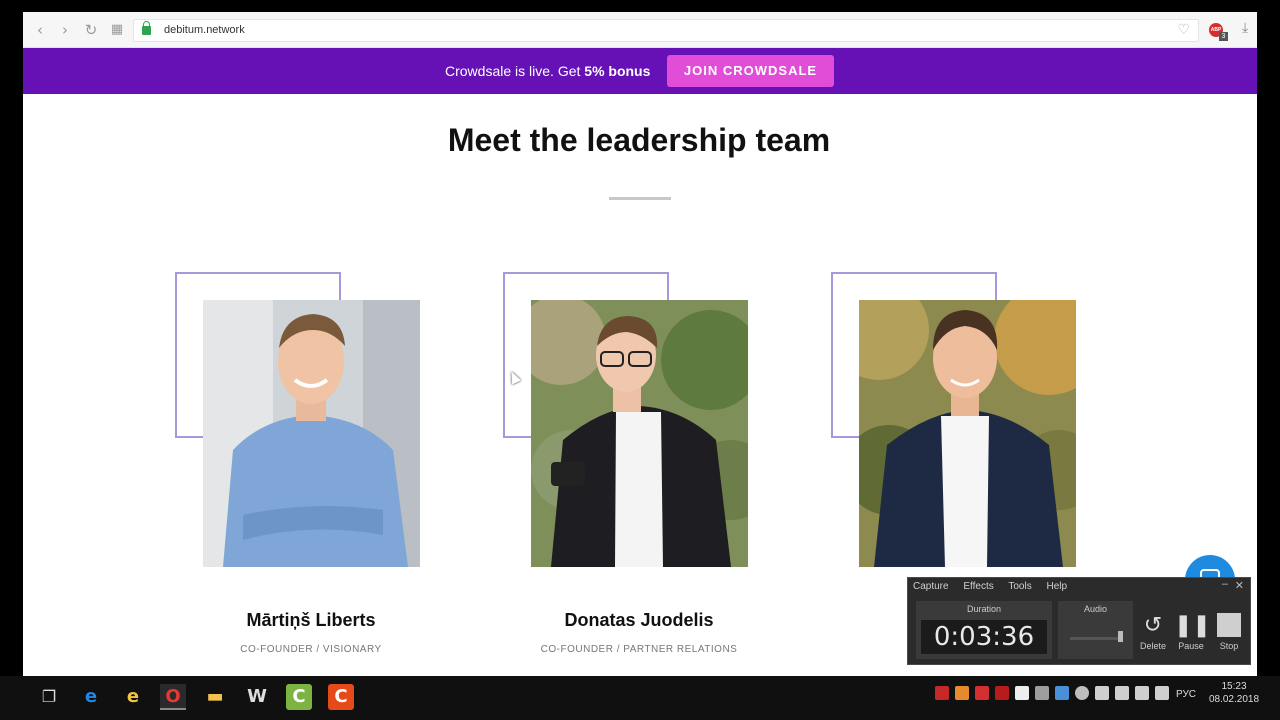 Image resolution: width=1280 pixels, height=720 pixels. Describe the element at coordinates (639, 620) in the screenshot. I see `member-name: Donatas Juodelis` at that location.